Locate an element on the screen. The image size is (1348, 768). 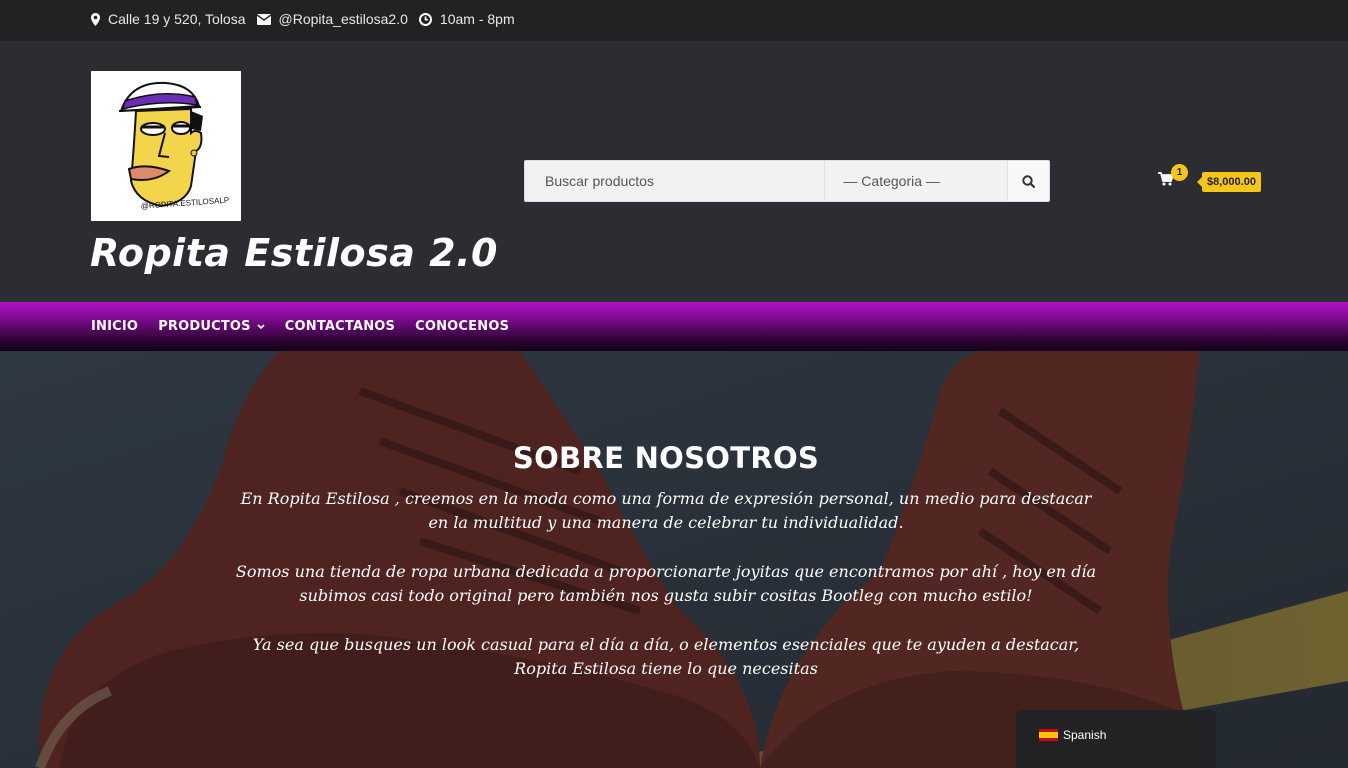
search-button is located at coordinates (1028, 181).